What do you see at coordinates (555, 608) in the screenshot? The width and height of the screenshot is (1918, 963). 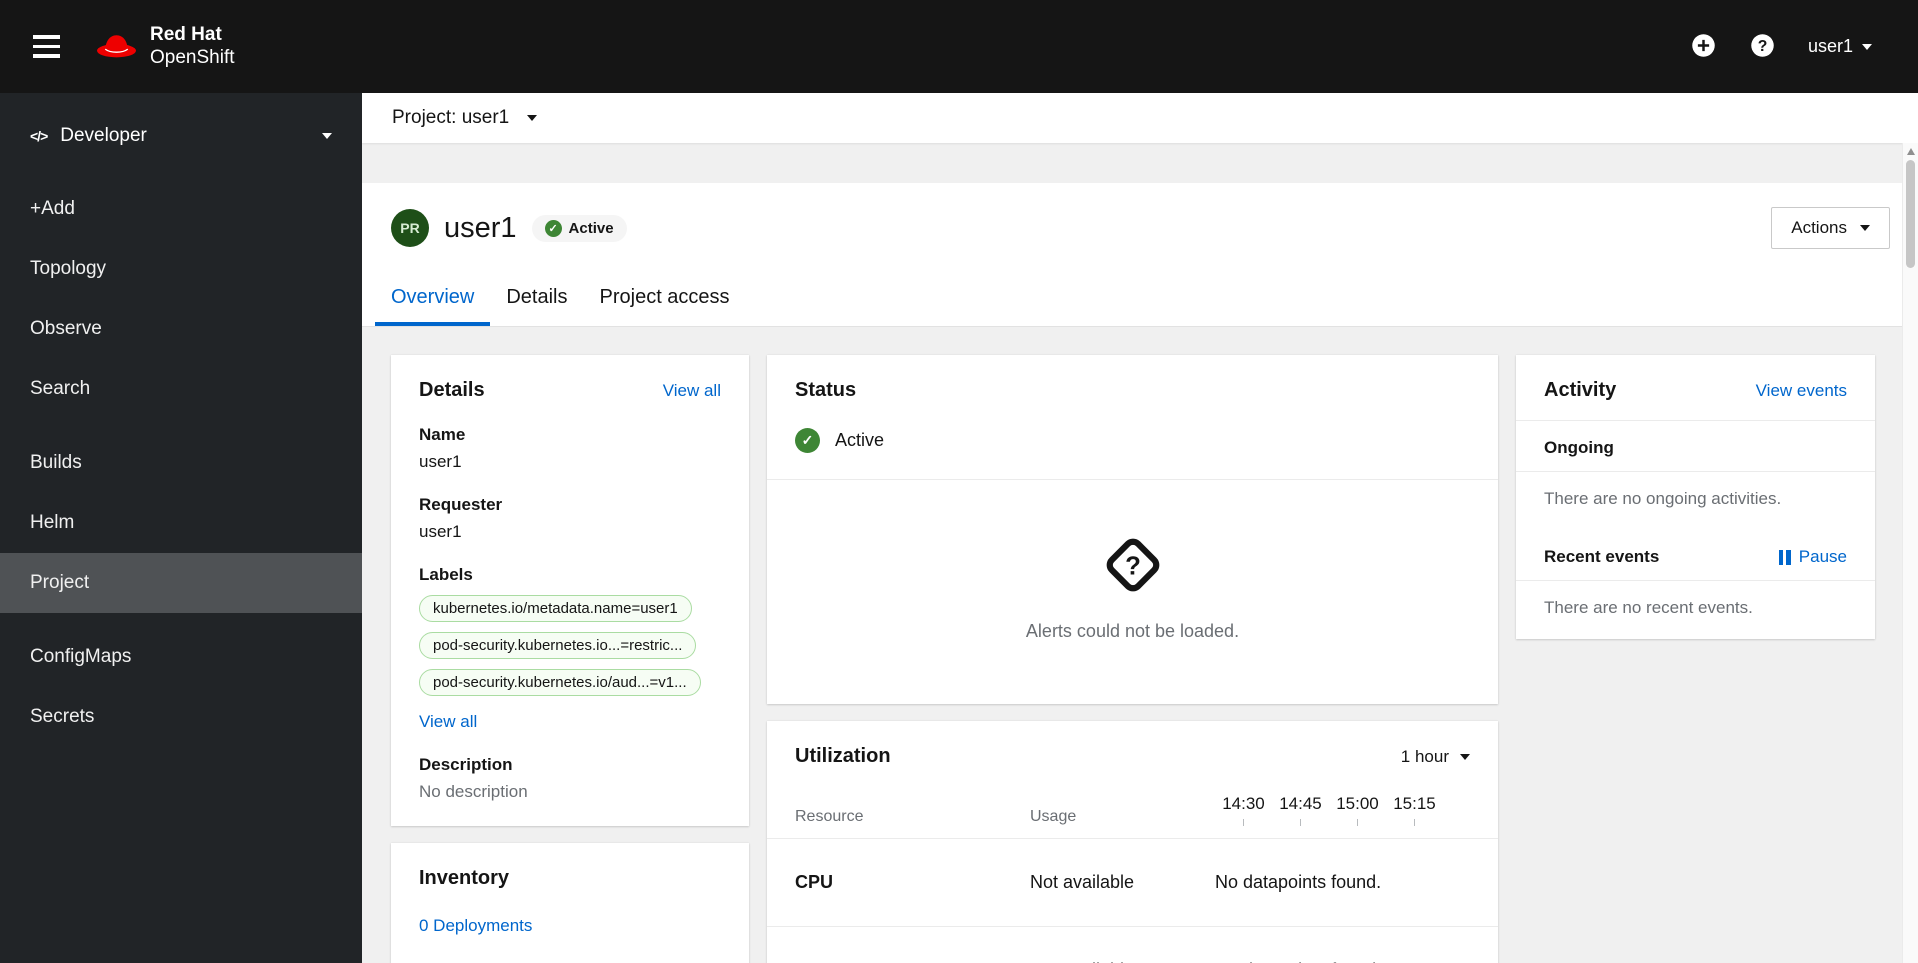 I see `label-pill: kubernetes.io/metadata.name=user1` at bounding box center [555, 608].